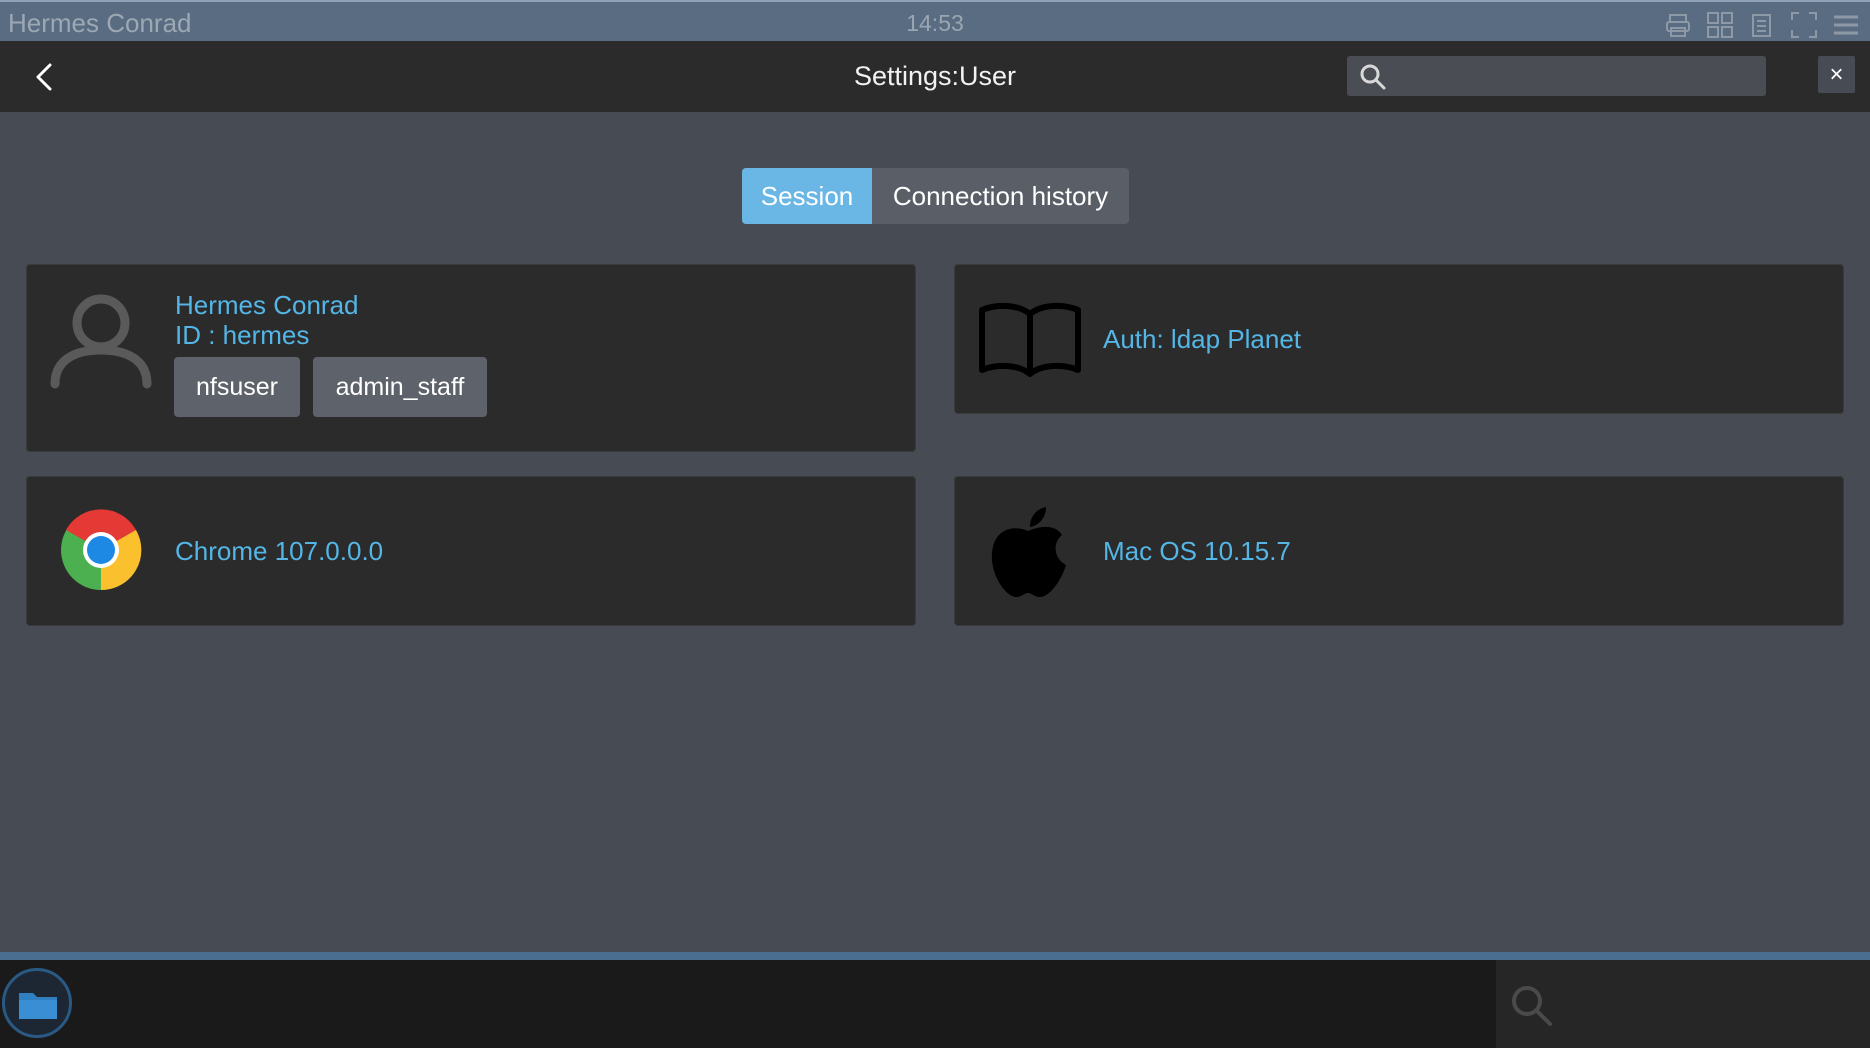 The height and width of the screenshot is (1048, 1870). I want to click on document-icon, so click(1762, 25).